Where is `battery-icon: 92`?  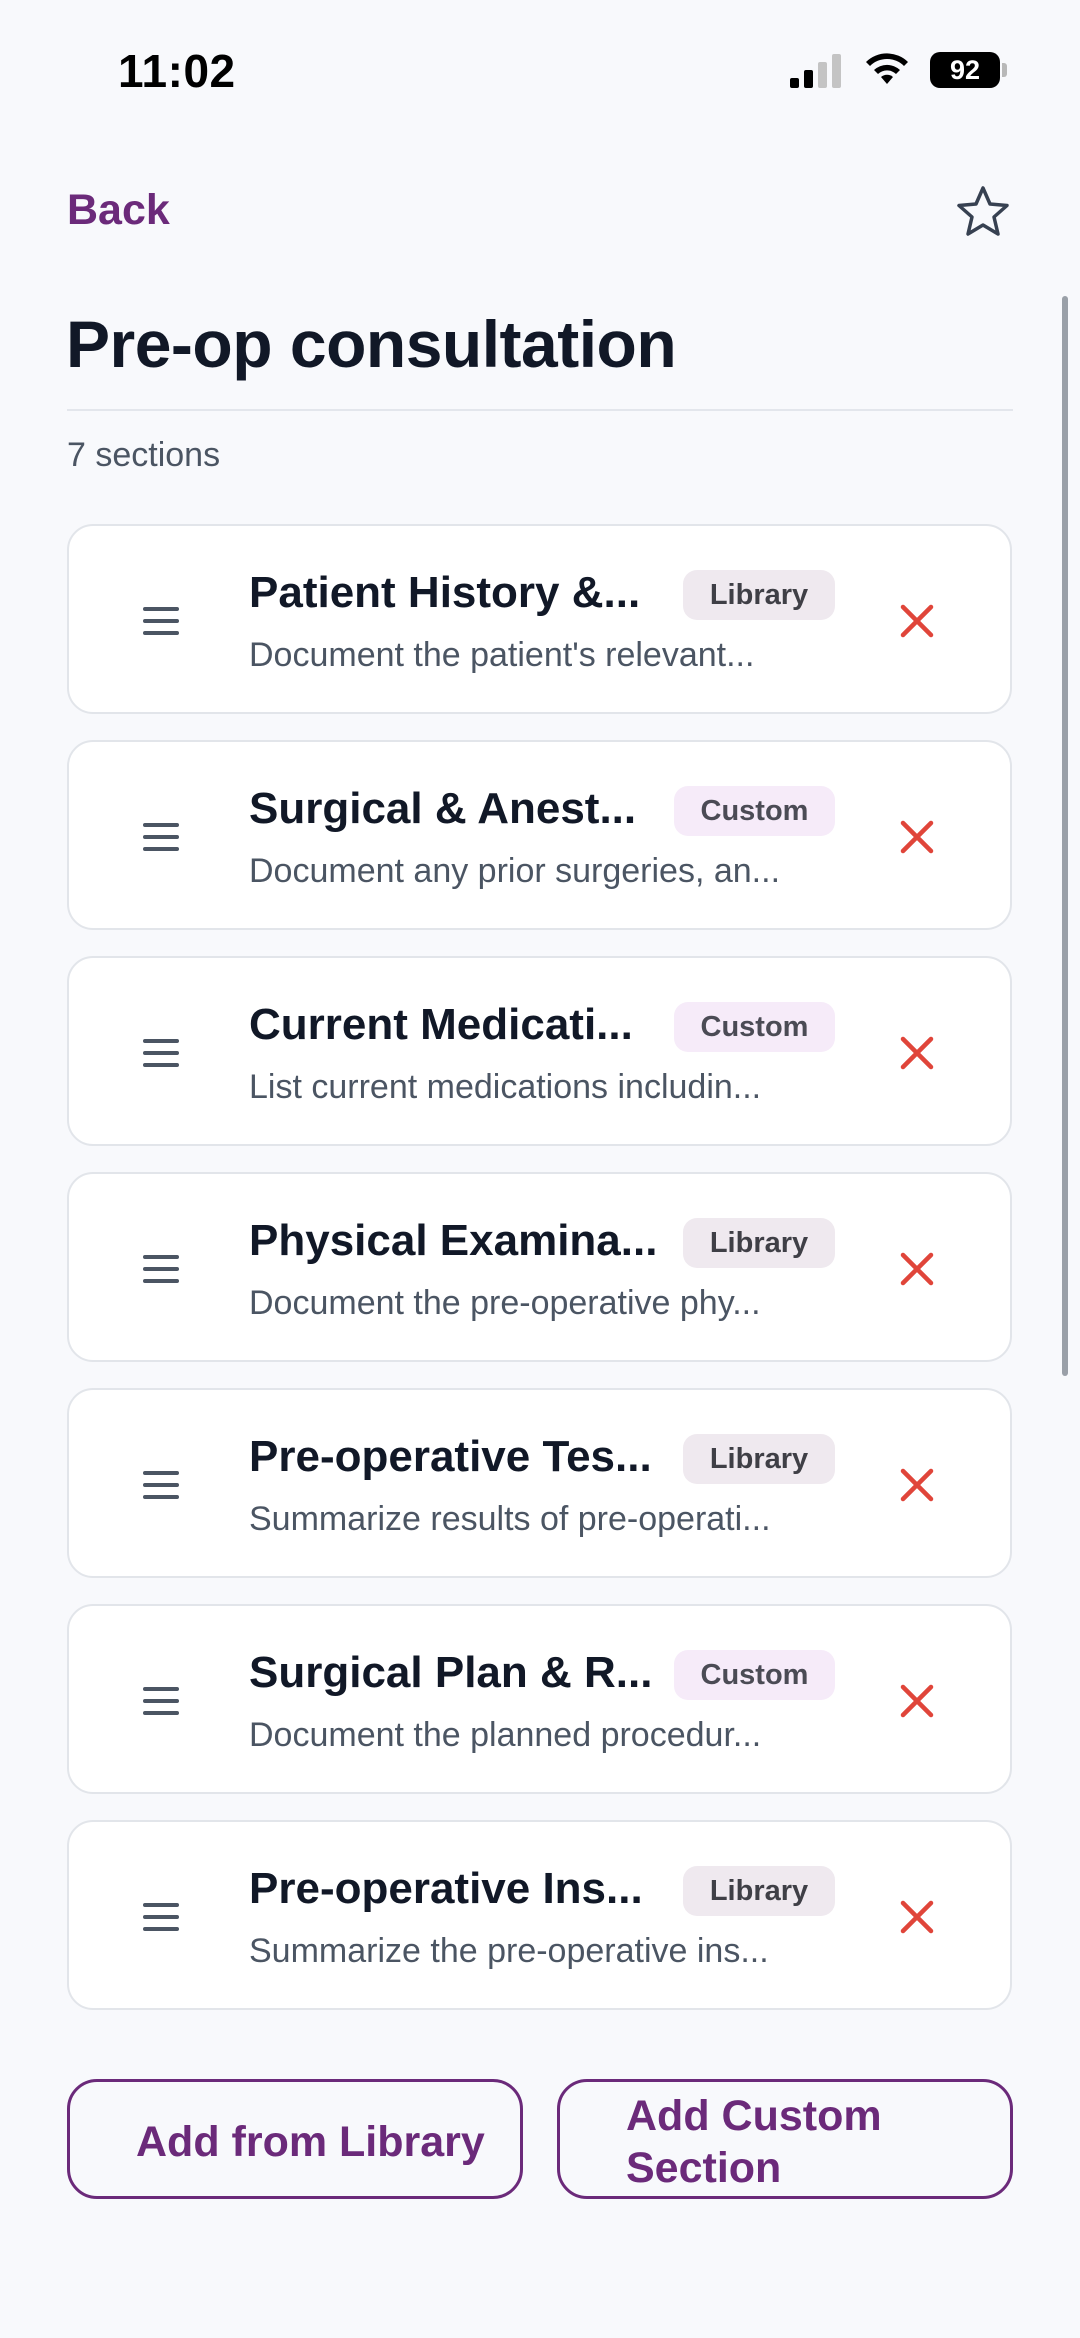
battery-icon: 92 is located at coordinates (969, 70).